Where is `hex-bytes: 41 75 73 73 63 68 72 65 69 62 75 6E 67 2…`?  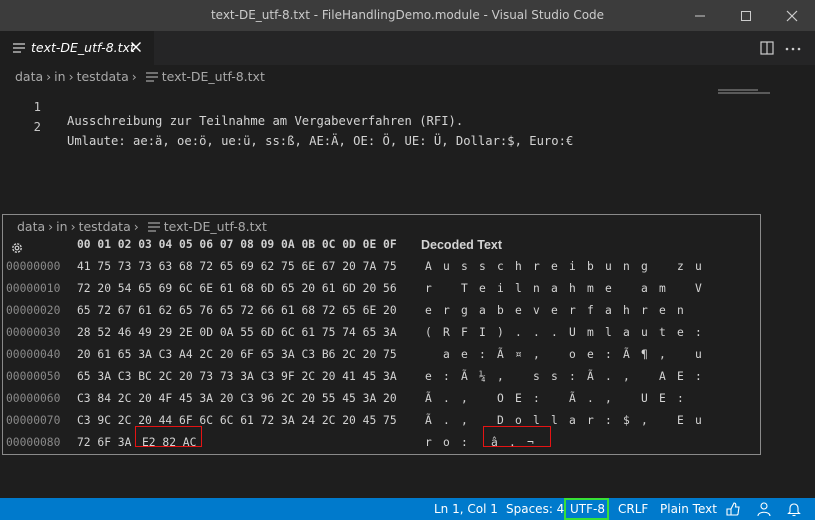
hex-bytes: 41 75 73 73 63 68 72 65 69 62 75 6E 67 2… is located at coordinates (237, 266).